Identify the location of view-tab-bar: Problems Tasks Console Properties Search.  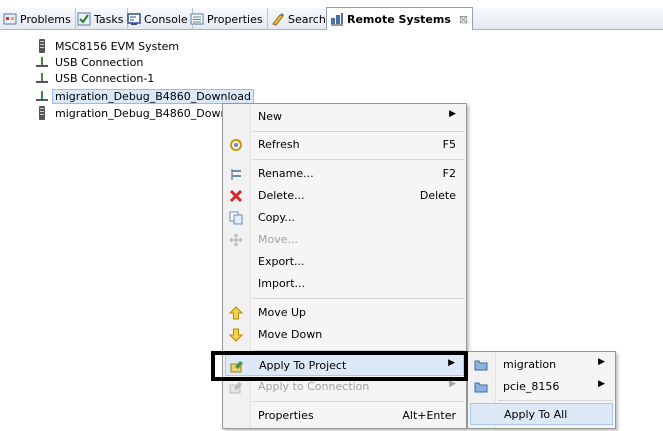
(331, 18).